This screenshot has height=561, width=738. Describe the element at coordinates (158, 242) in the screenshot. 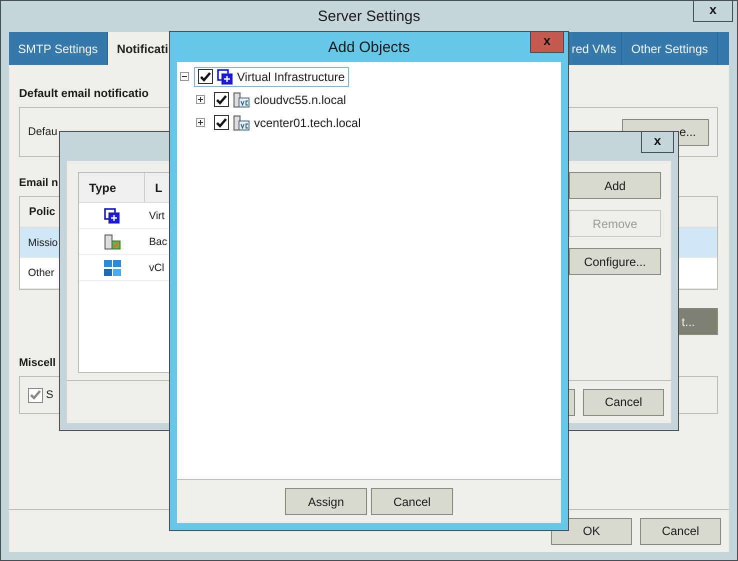

I see `table-cell: Bac` at that location.